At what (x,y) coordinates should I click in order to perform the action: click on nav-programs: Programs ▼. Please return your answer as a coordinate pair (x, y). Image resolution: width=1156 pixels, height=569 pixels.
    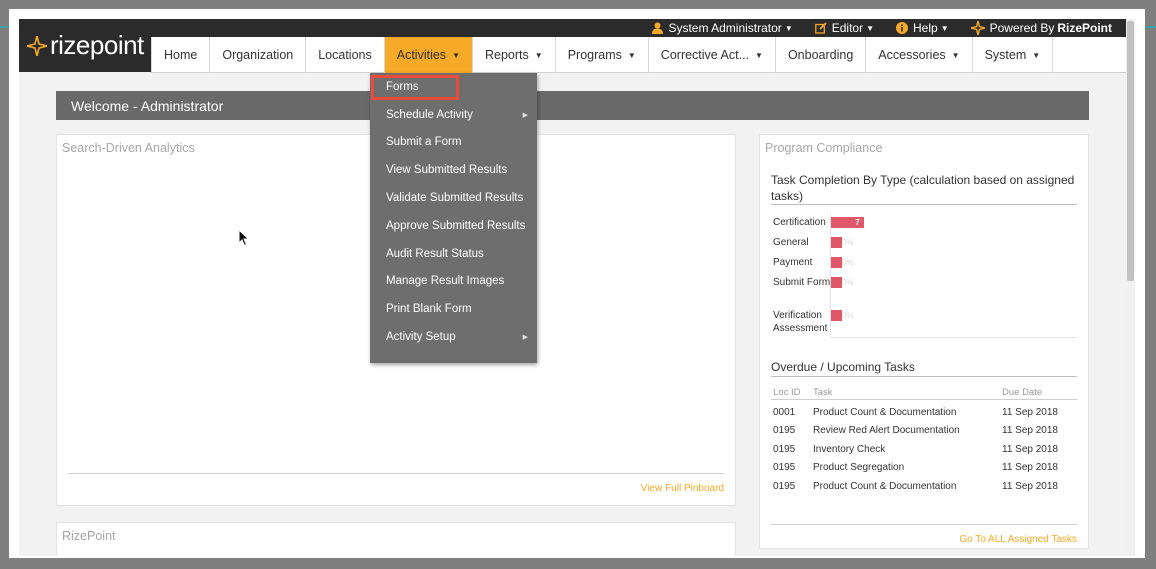
    Looking at the image, I should click on (602, 55).